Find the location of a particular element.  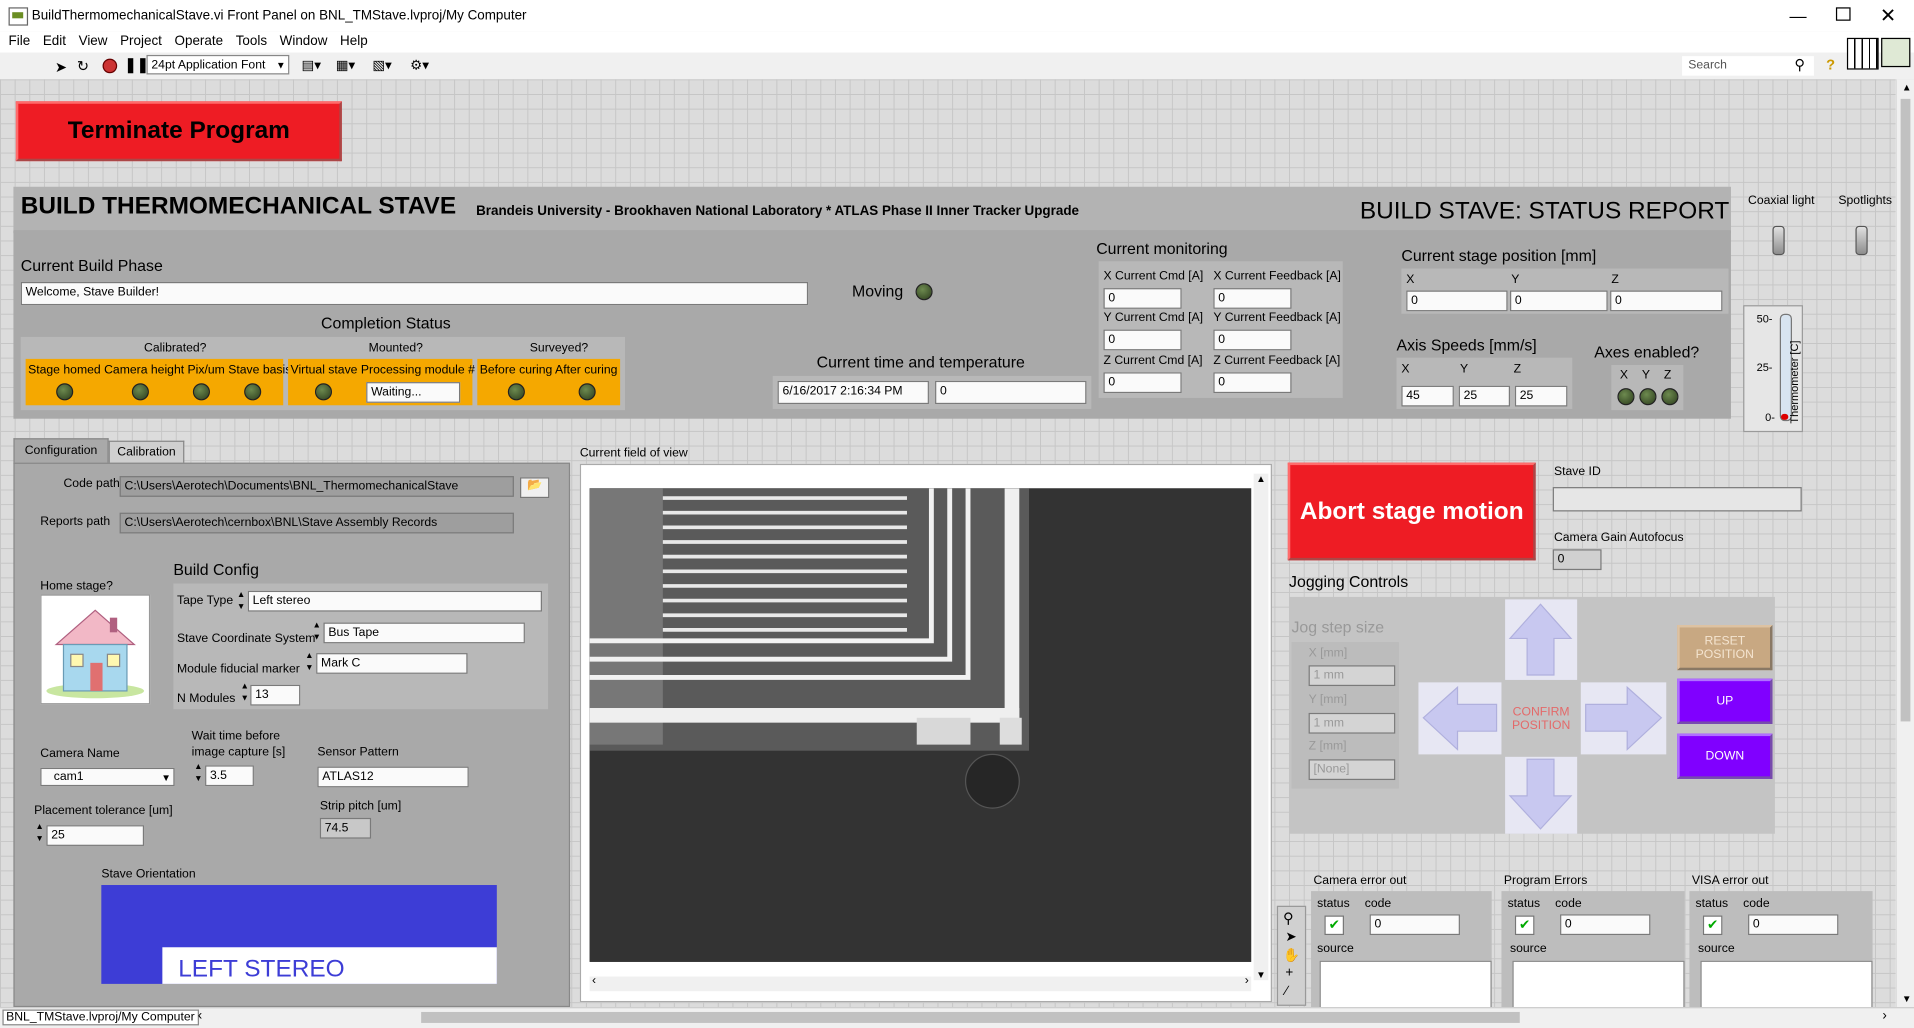

stave-coord-label: Stave Coordinate System is located at coordinates (246, 639).